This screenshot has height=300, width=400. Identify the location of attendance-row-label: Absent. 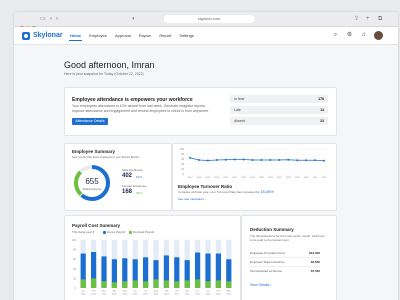
(239, 121).